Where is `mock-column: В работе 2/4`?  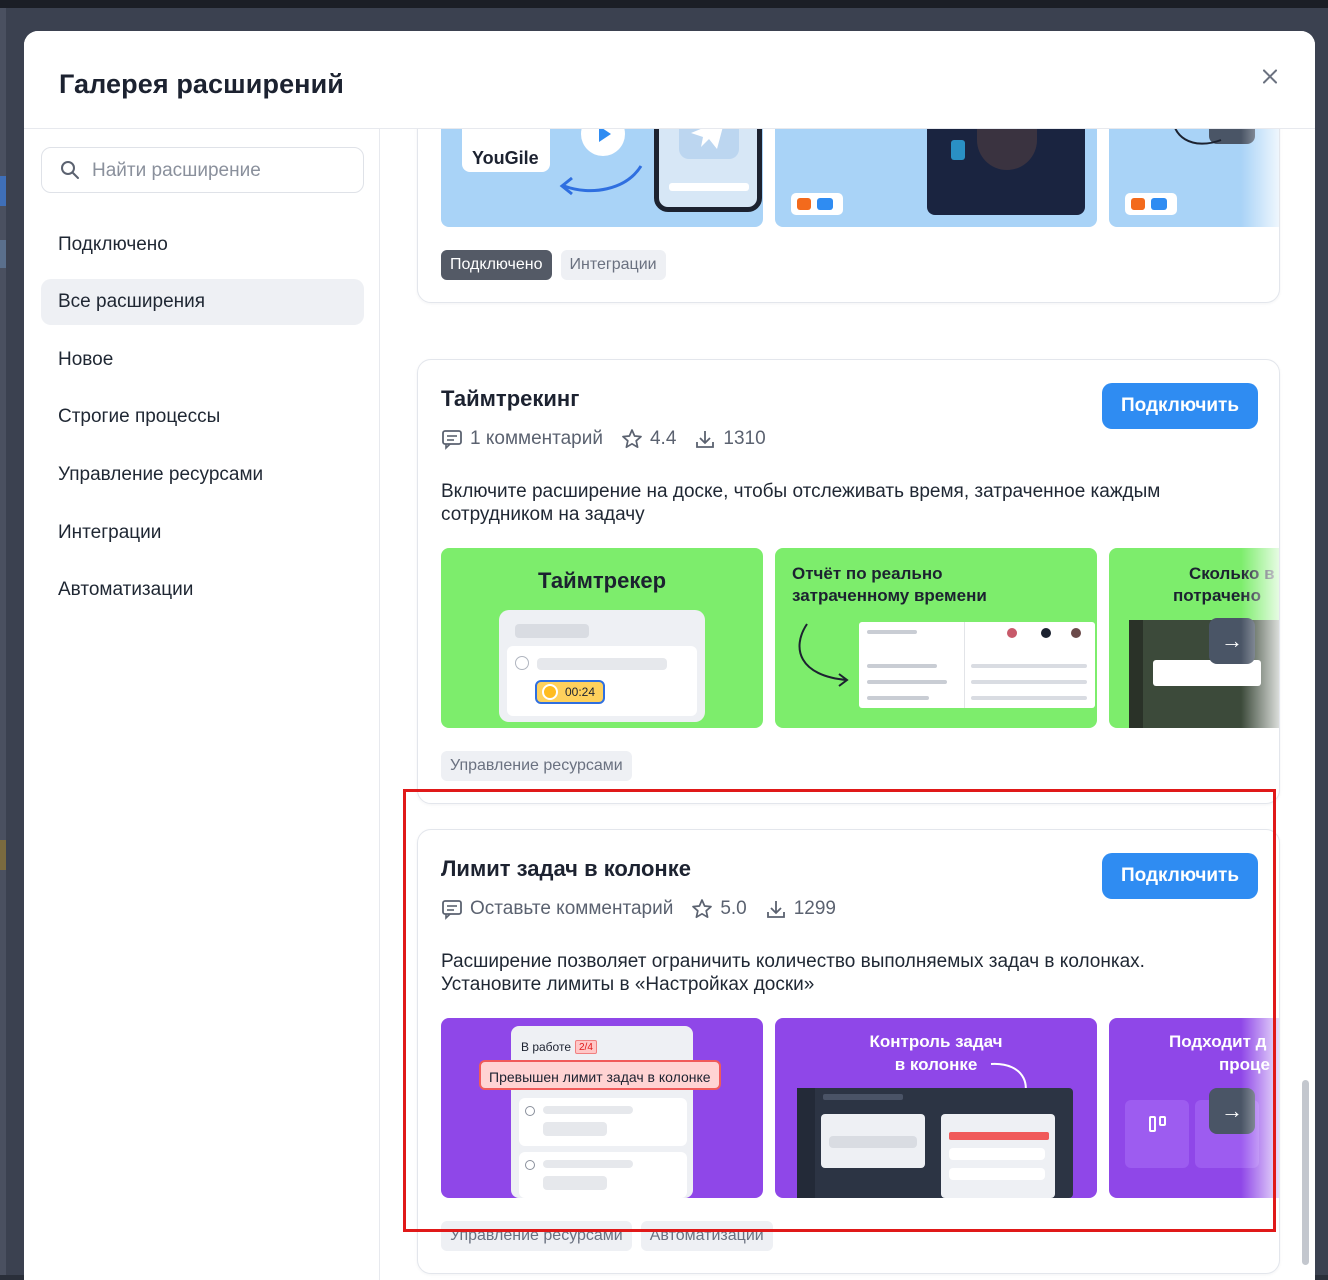
mock-column: В работе 2/4 is located at coordinates (602, 1112).